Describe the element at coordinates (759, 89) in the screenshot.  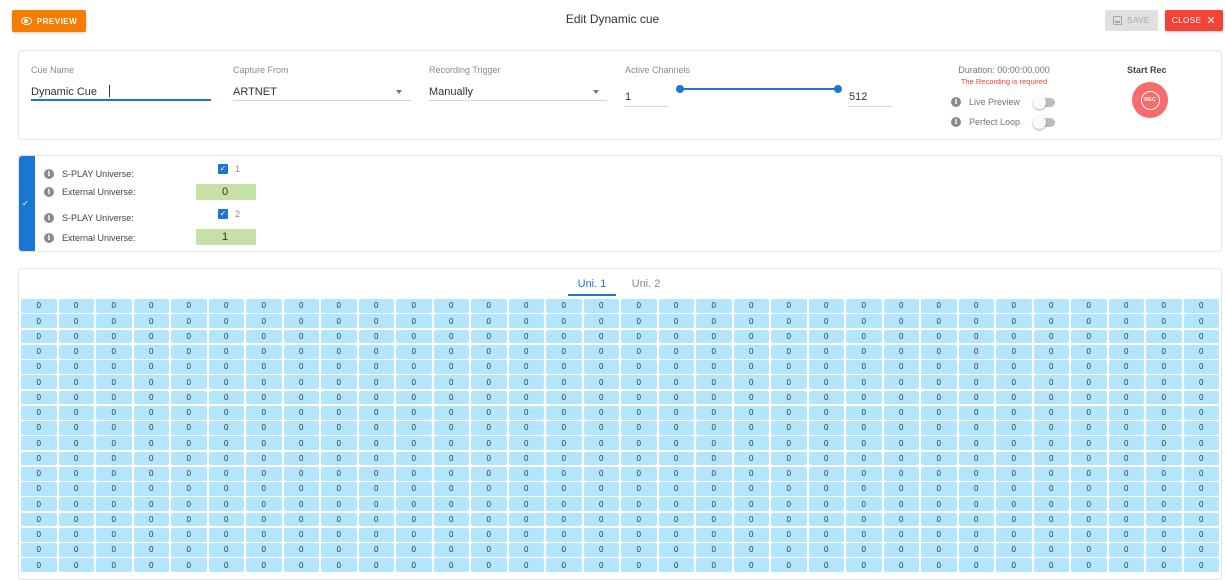
I see `channels-slider-track` at that location.